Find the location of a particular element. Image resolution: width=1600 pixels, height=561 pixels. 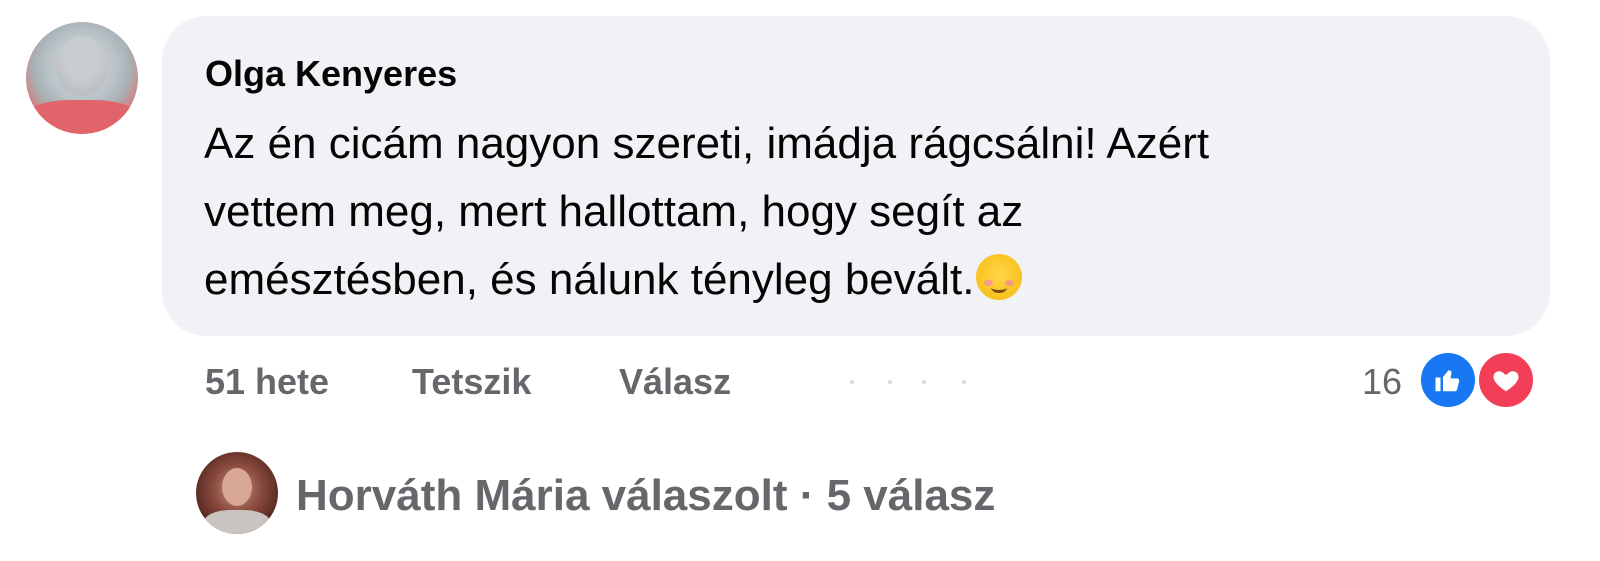

love-icon is located at coordinates (1506, 380).